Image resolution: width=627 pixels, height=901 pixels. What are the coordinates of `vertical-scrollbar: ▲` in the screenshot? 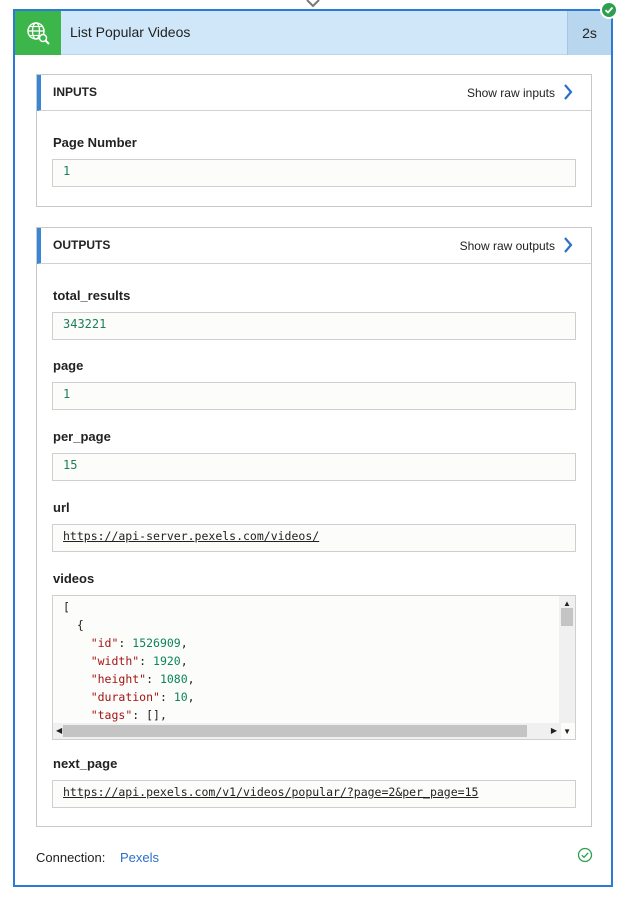 It's located at (567, 659).